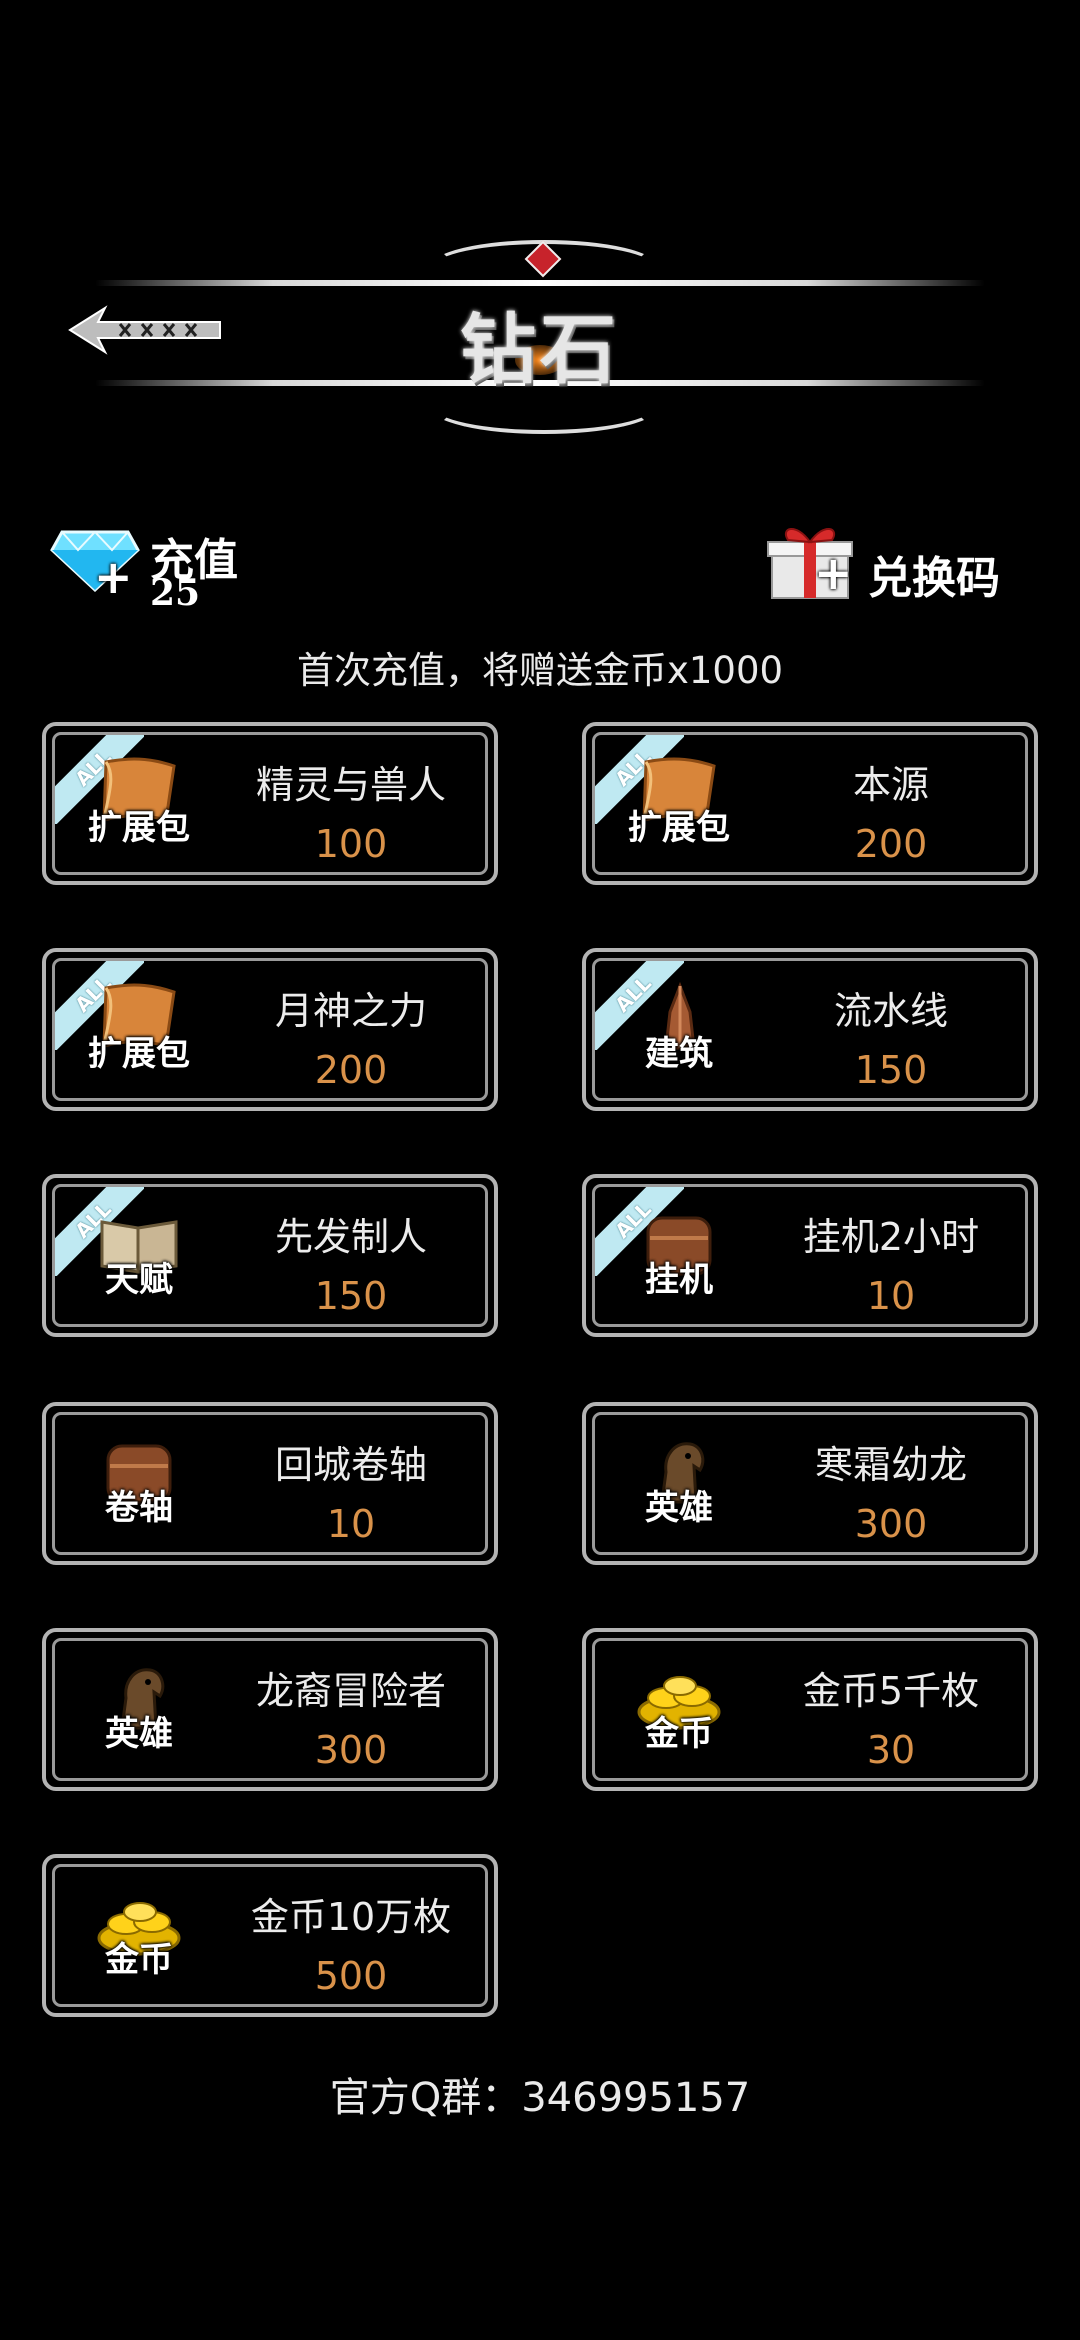  What do you see at coordinates (139, 1508) in the screenshot?
I see `item-category: 卷轴` at bounding box center [139, 1508].